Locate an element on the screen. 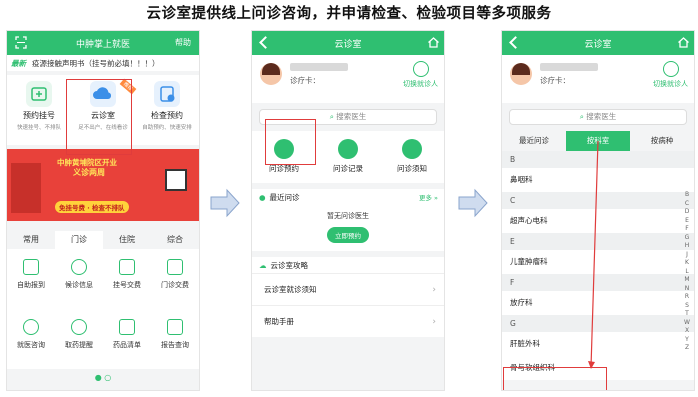 Image resolution: width=698 pixels, height=397 pixels. tab-common: 常用 is located at coordinates (31, 240).